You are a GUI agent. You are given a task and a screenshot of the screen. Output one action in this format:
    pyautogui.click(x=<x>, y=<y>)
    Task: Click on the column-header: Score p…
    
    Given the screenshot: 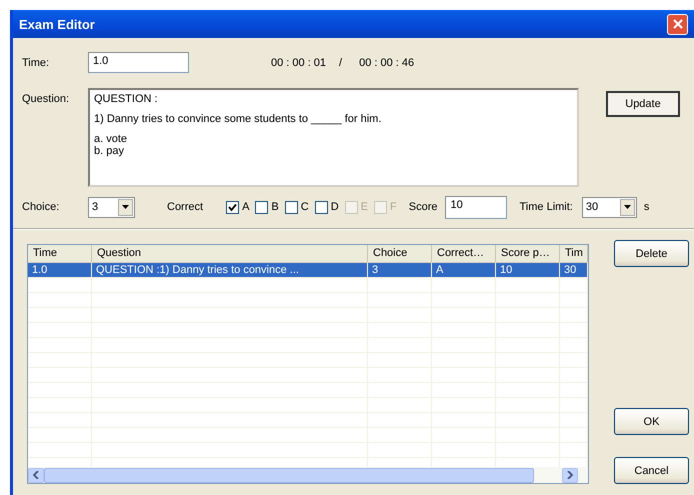 What is the action you would take?
    pyautogui.click(x=528, y=253)
    